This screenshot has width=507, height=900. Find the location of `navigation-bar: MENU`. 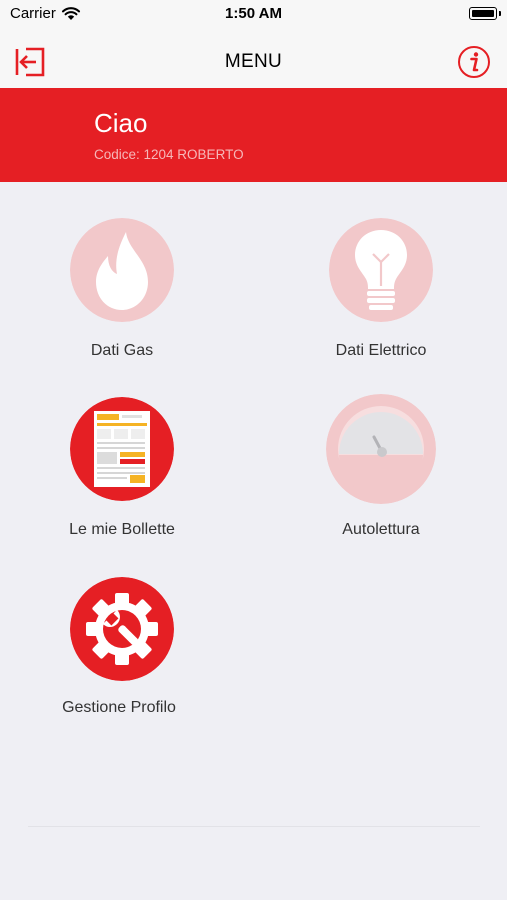

navigation-bar: MENU is located at coordinates (253, 58).